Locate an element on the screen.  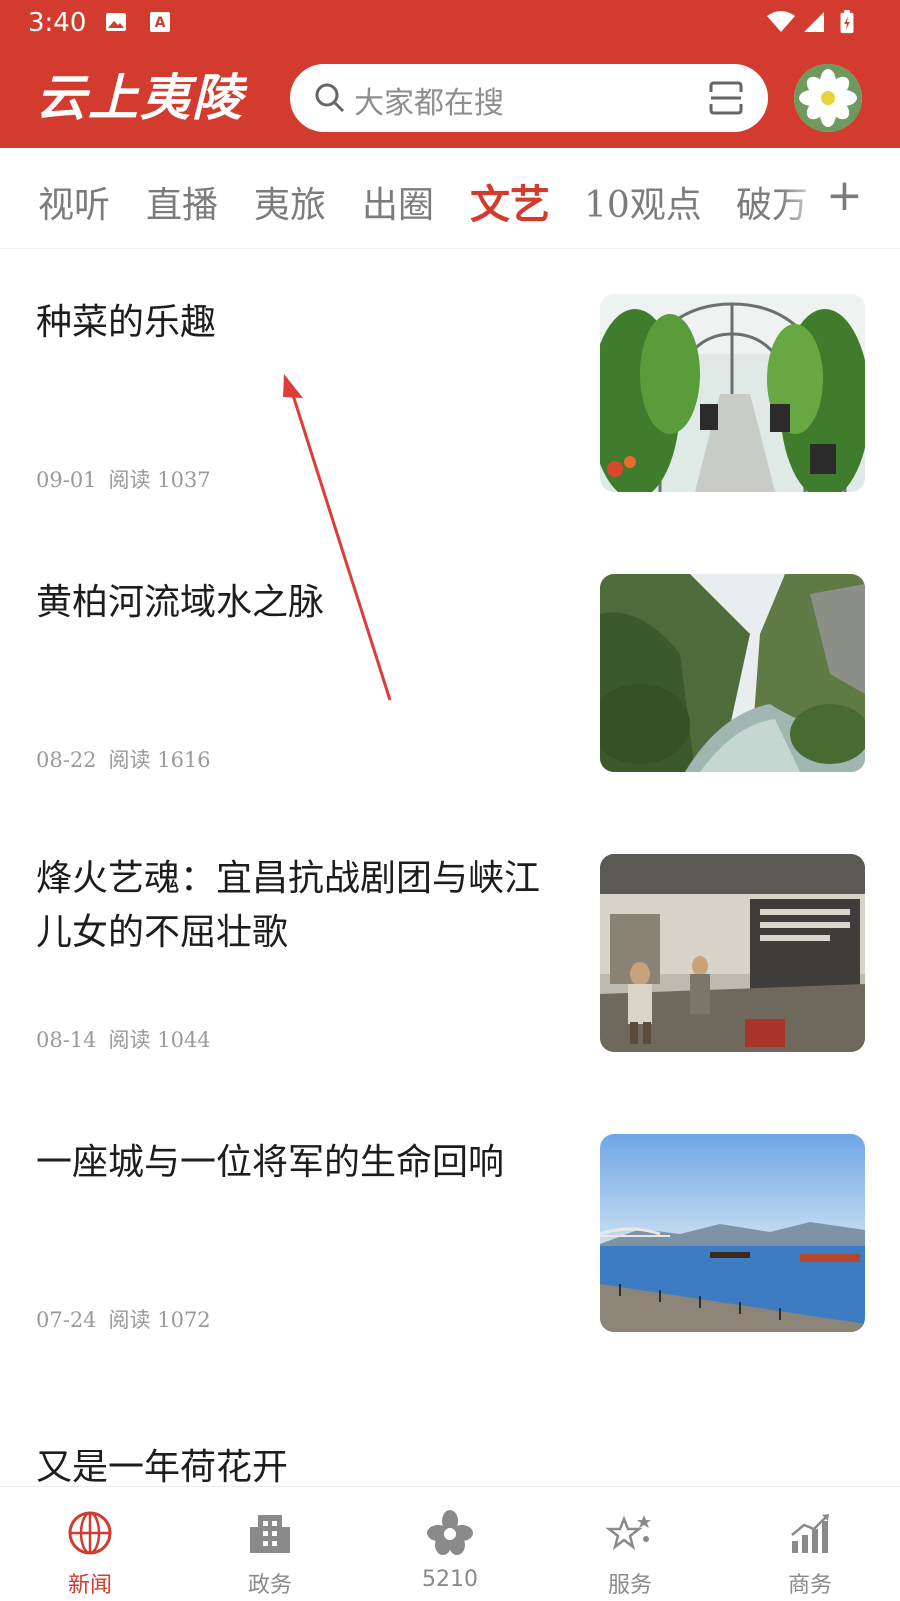
scan-icon is located at coordinates (726, 98).